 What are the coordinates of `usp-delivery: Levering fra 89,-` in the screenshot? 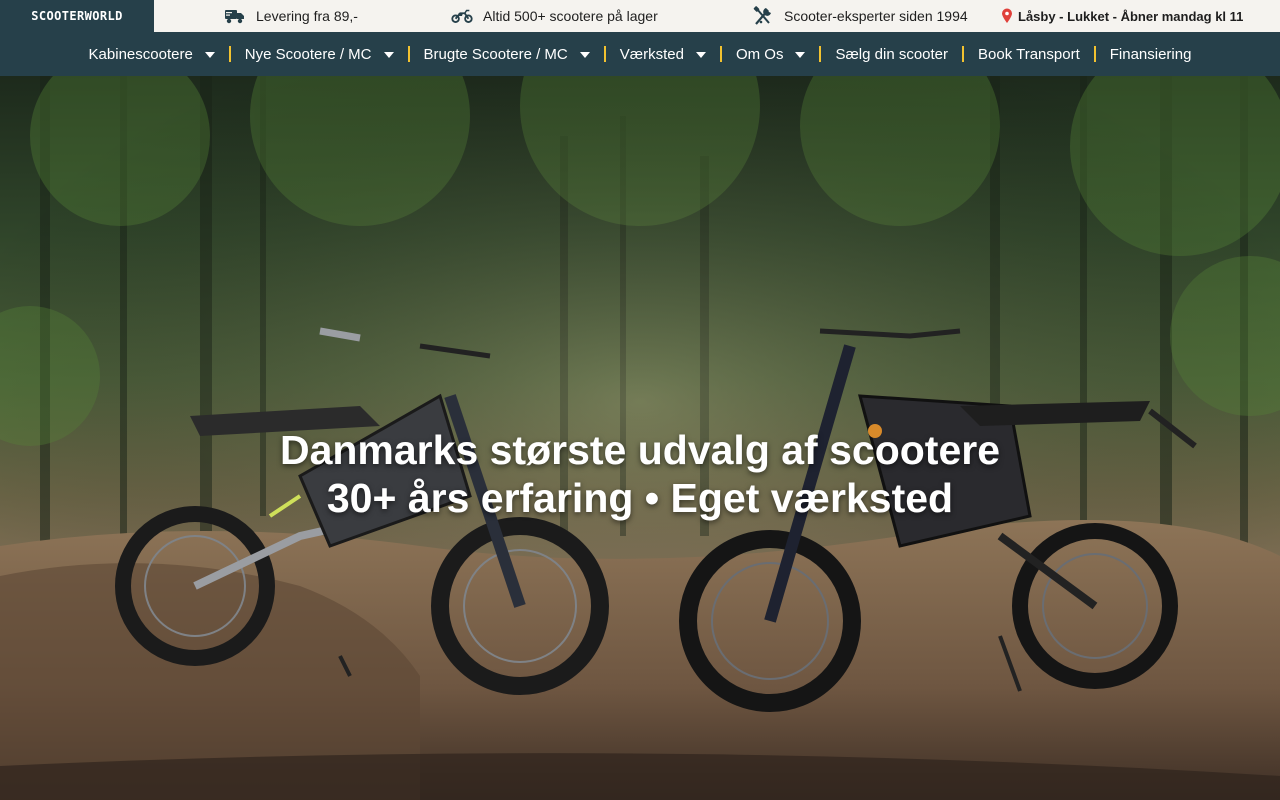 It's located at (291, 16).